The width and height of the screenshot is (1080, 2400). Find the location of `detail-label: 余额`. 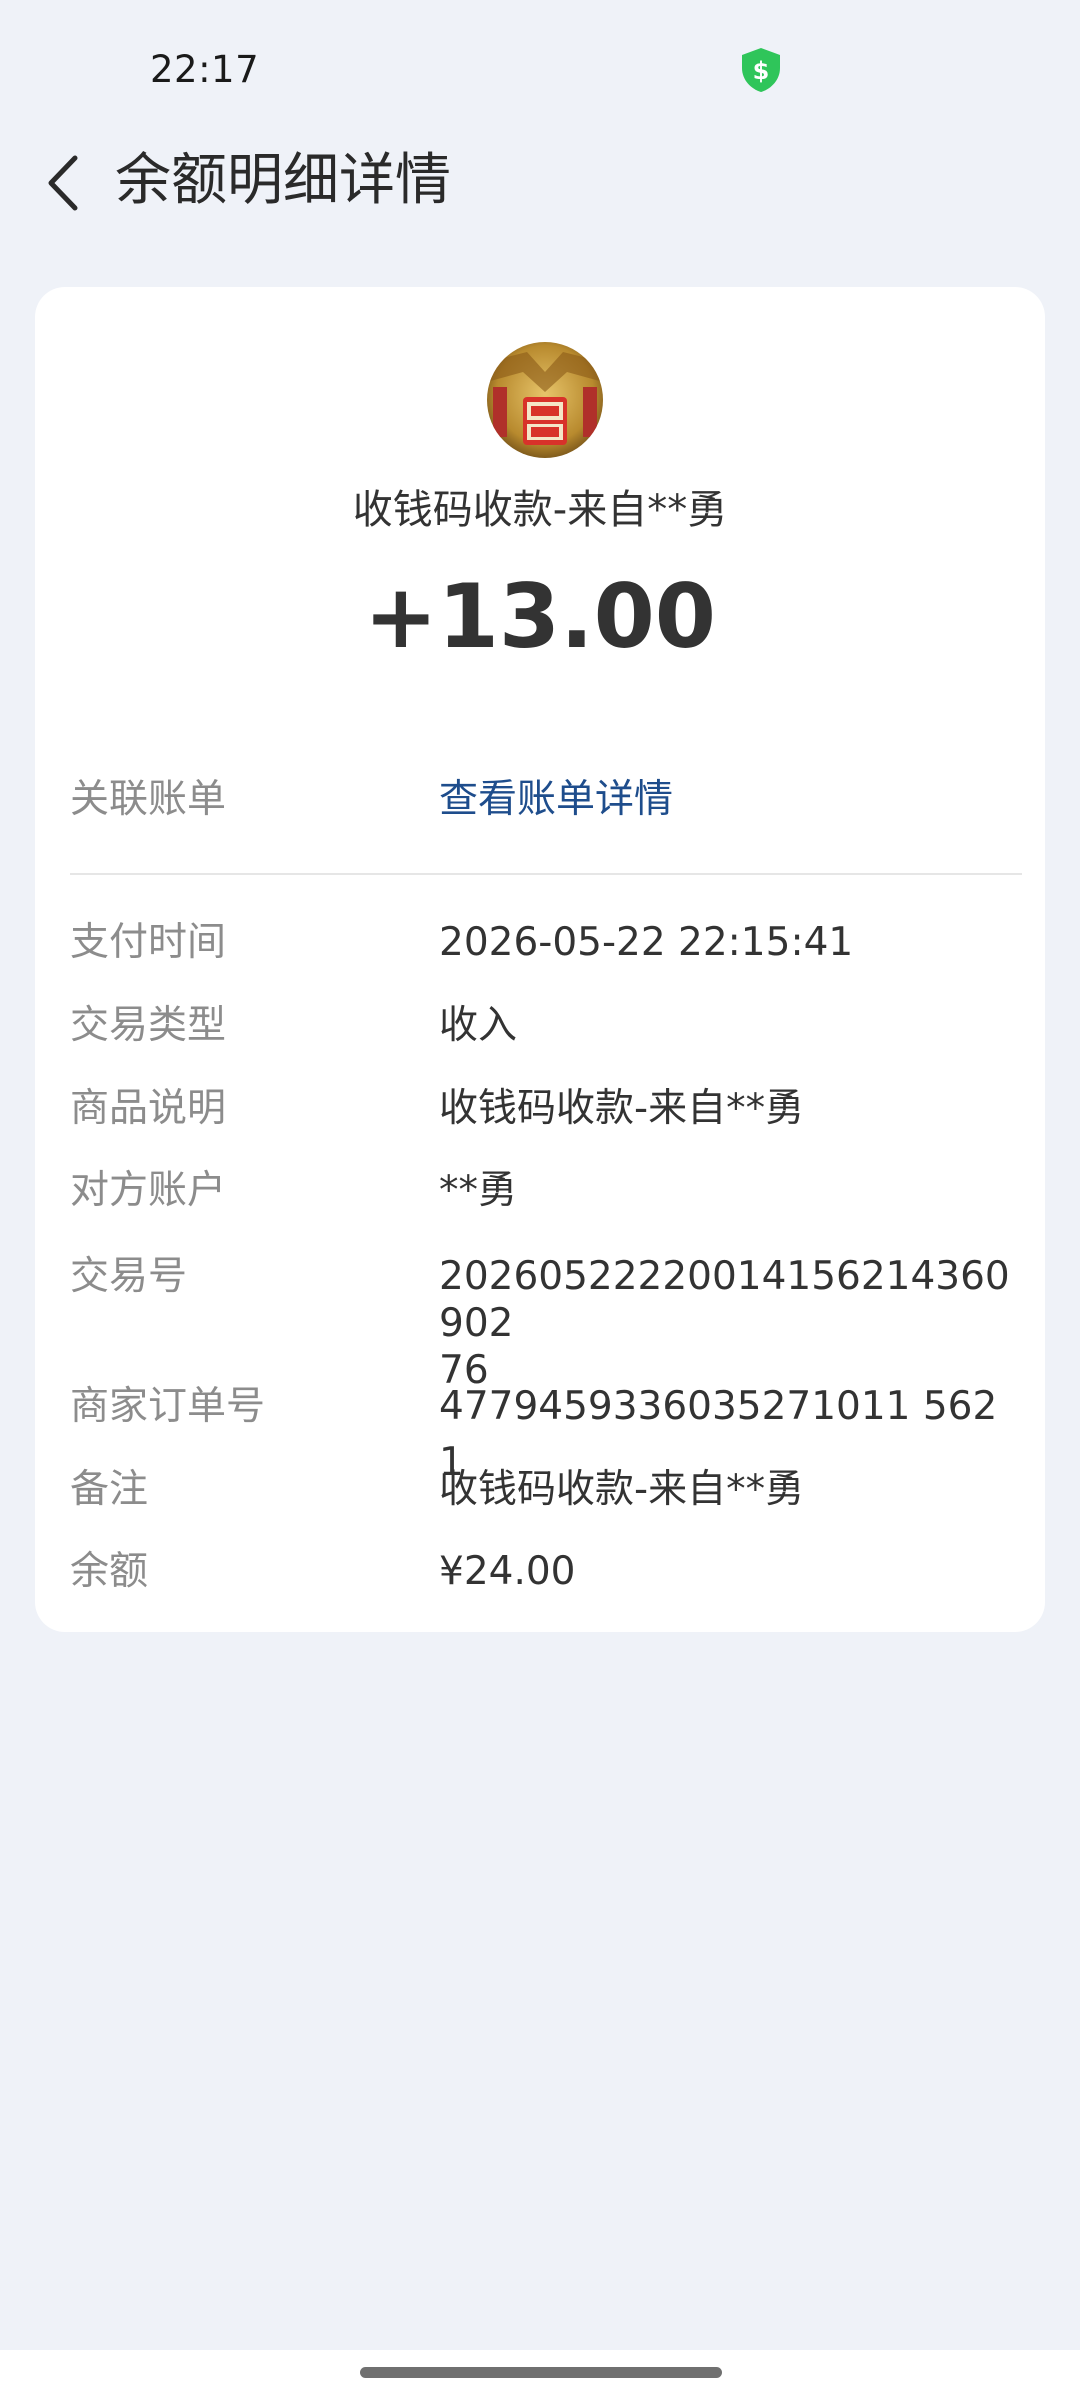

detail-label: 余额 is located at coordinates (109, 1571).